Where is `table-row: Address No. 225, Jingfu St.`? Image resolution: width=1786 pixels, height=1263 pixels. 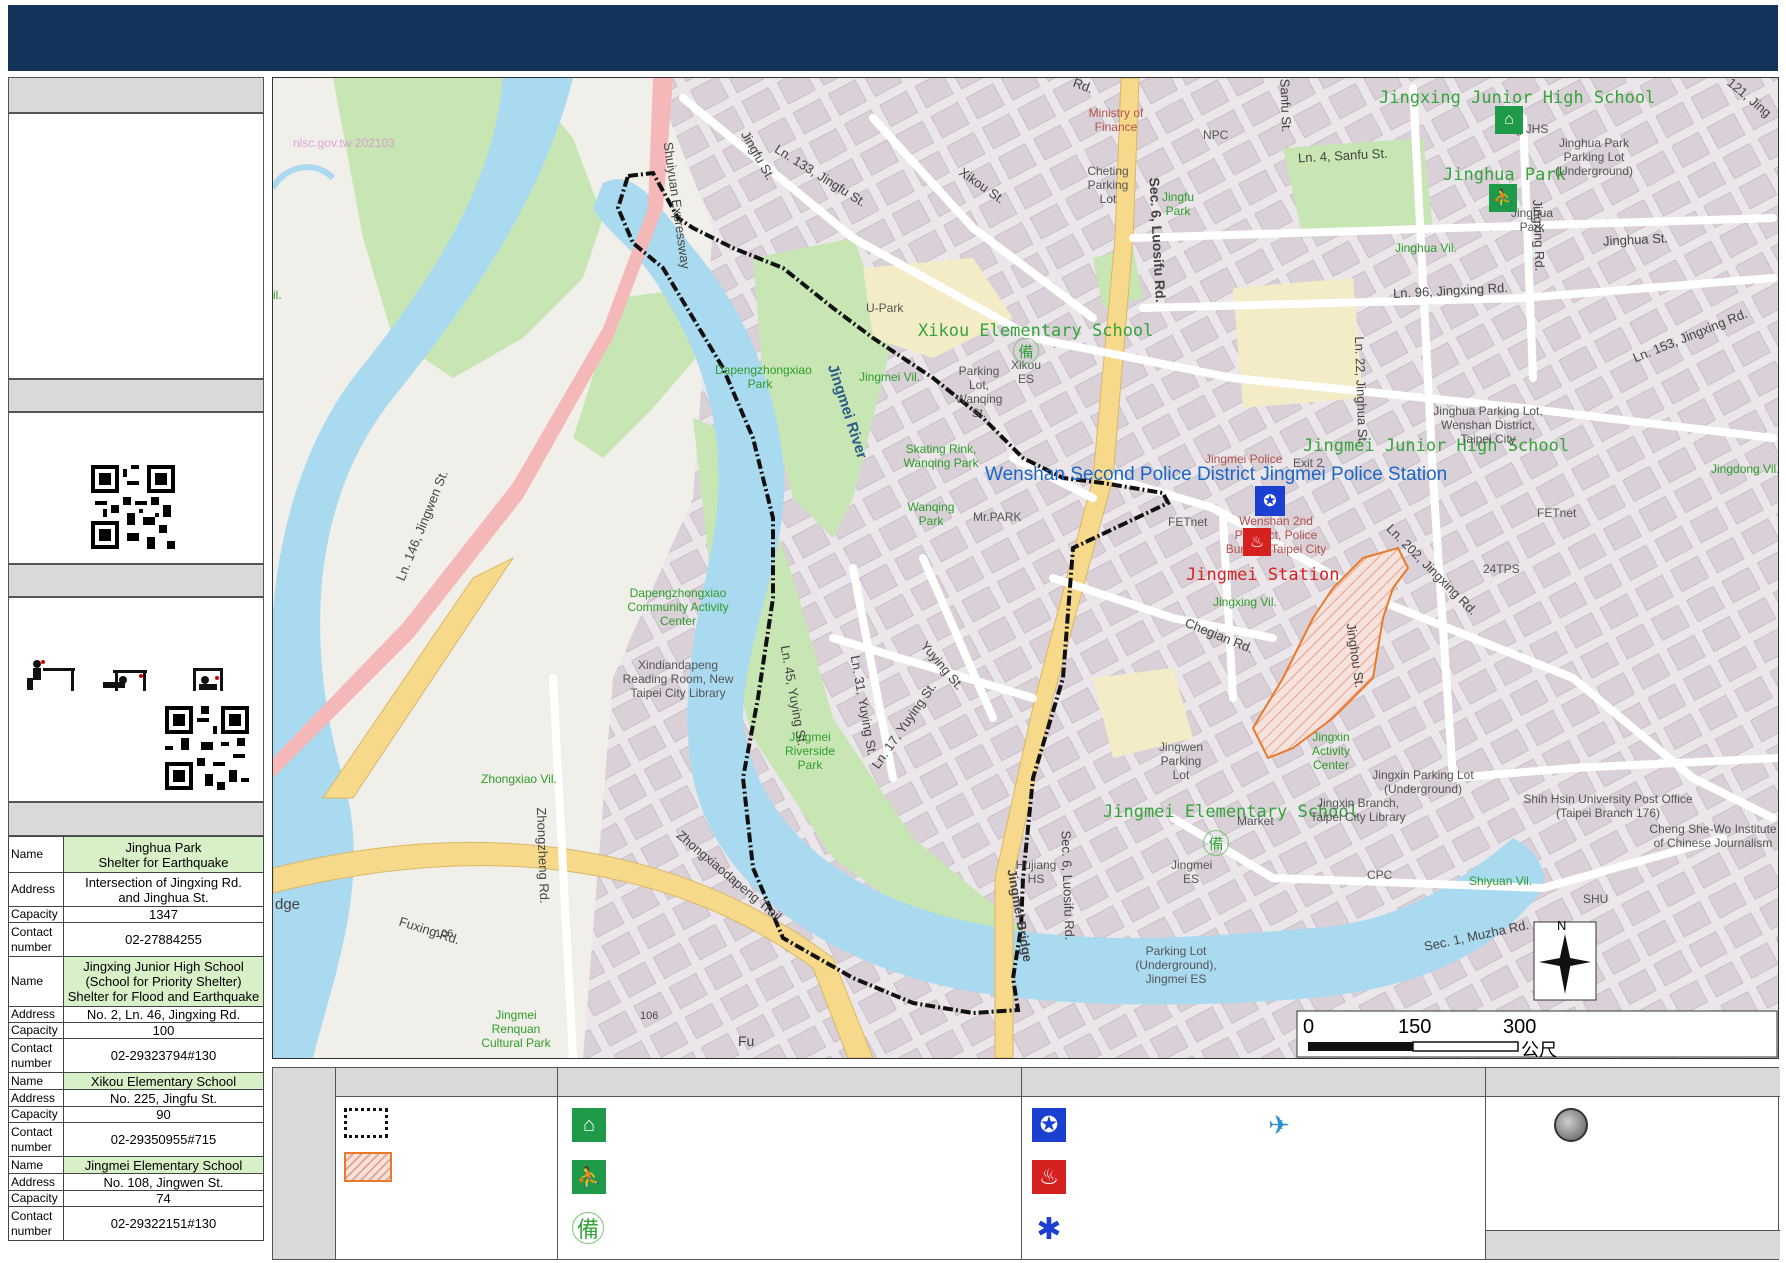
table-row: Address No. 225, Jingfu St. is located at coordinates (136, 1098).